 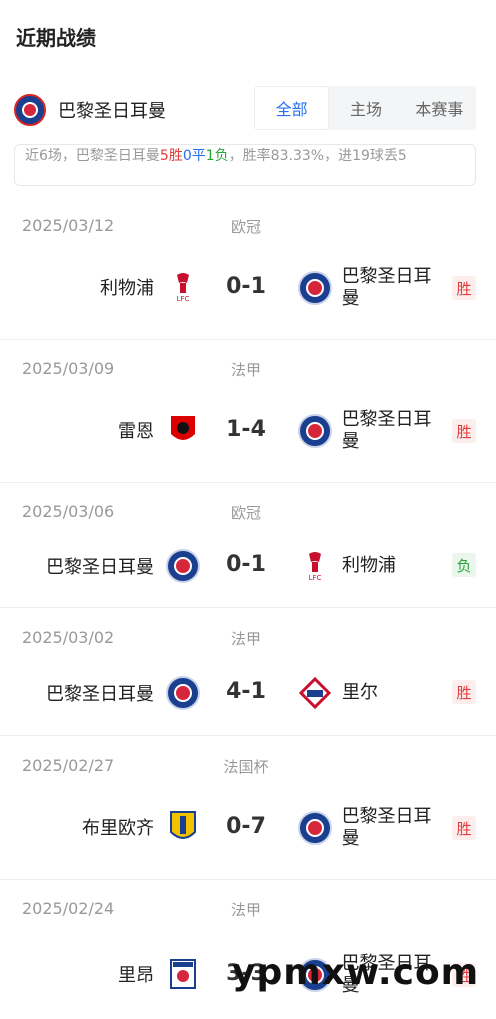 I want to click on result-badge: 负, so click(x=464, y=565).